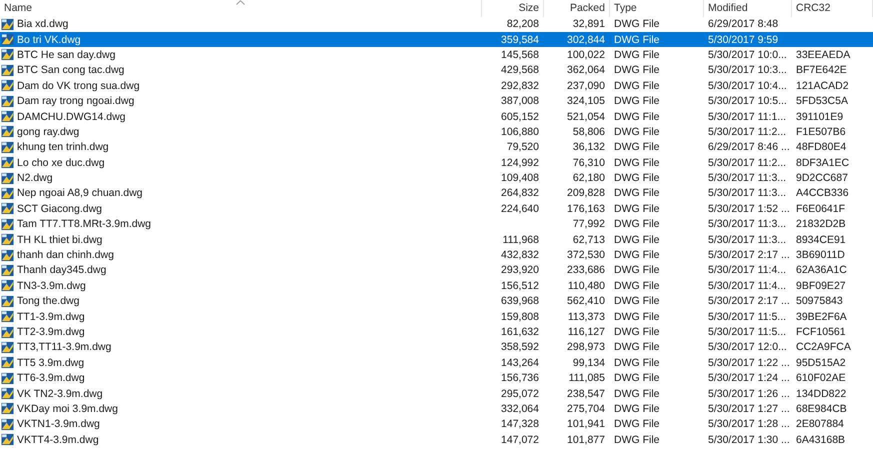  I want to click on file-row: Tam TT7.TT8.MRt-3.9m.dwg 77,992 DWG File 5/30/2017 11:3... 21832D2B, so click(436, 224).